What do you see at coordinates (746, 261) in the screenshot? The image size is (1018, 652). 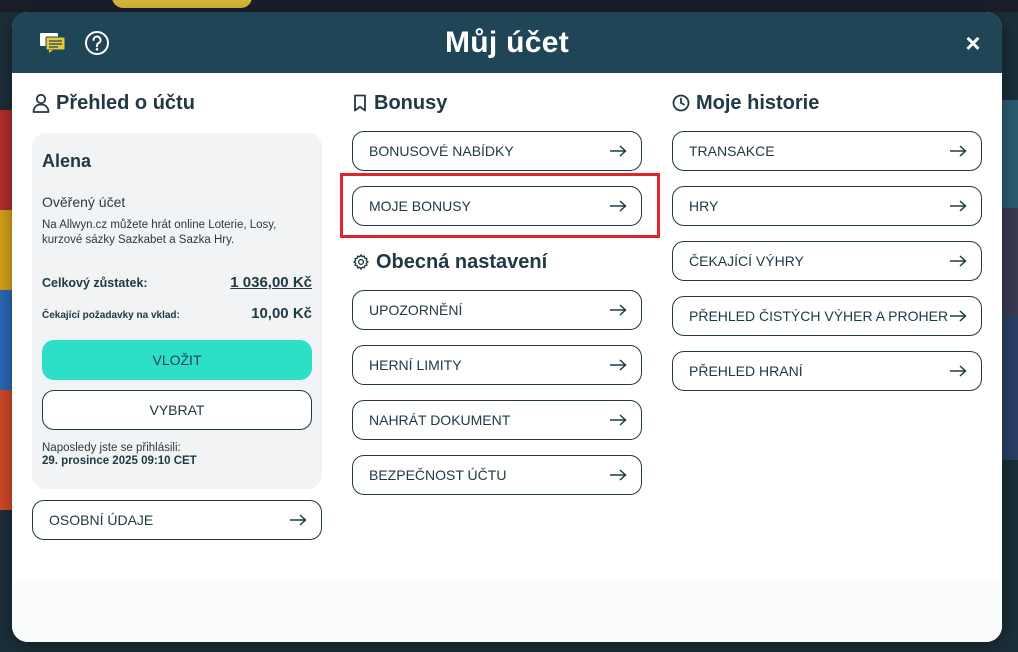 I see `pending-wins-label: ČEKAJÍCÍ VÝHRY` at bounding box center [746, 261].